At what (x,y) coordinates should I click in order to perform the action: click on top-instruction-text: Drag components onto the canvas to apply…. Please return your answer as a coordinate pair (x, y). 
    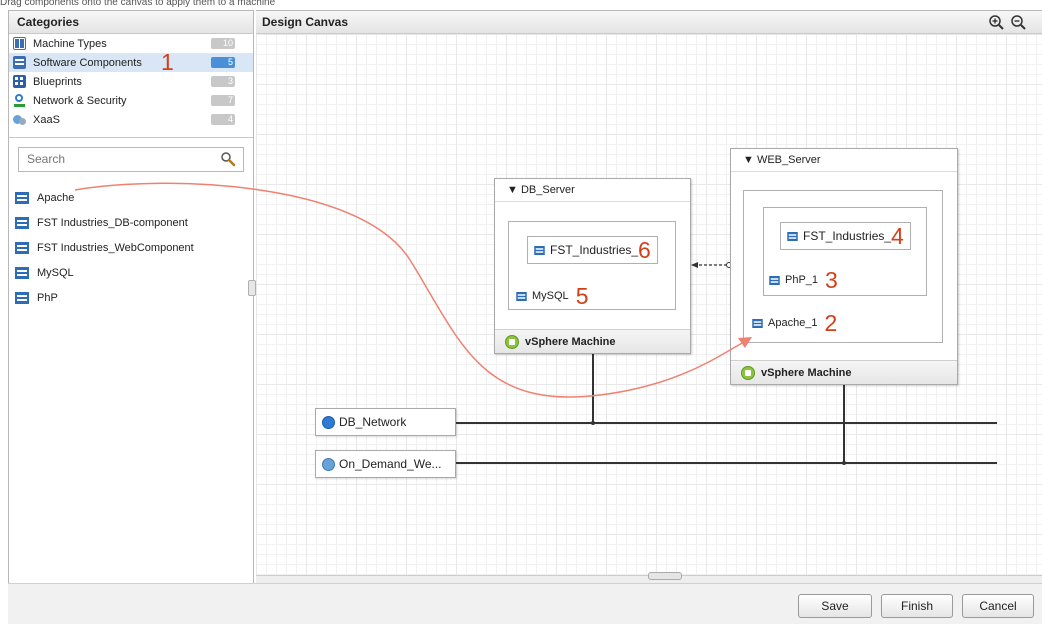
    Looking at the image, I should click on (138, 4).